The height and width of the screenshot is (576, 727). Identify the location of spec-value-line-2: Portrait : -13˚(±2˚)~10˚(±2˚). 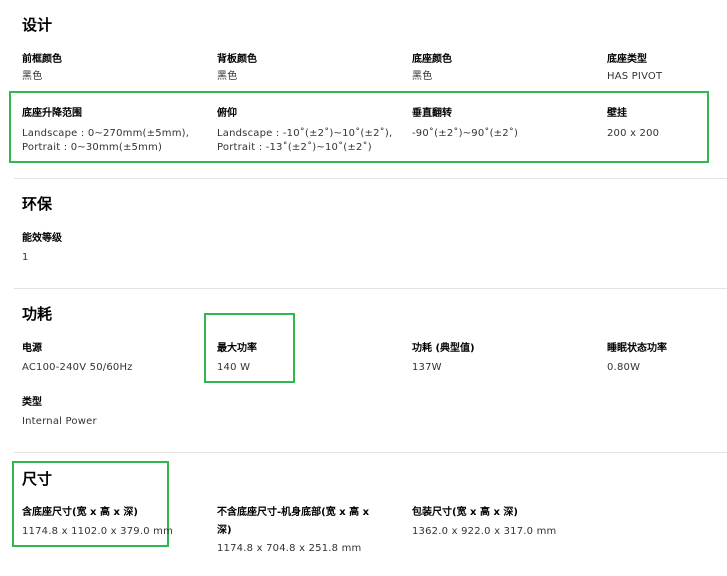
(294, 147).